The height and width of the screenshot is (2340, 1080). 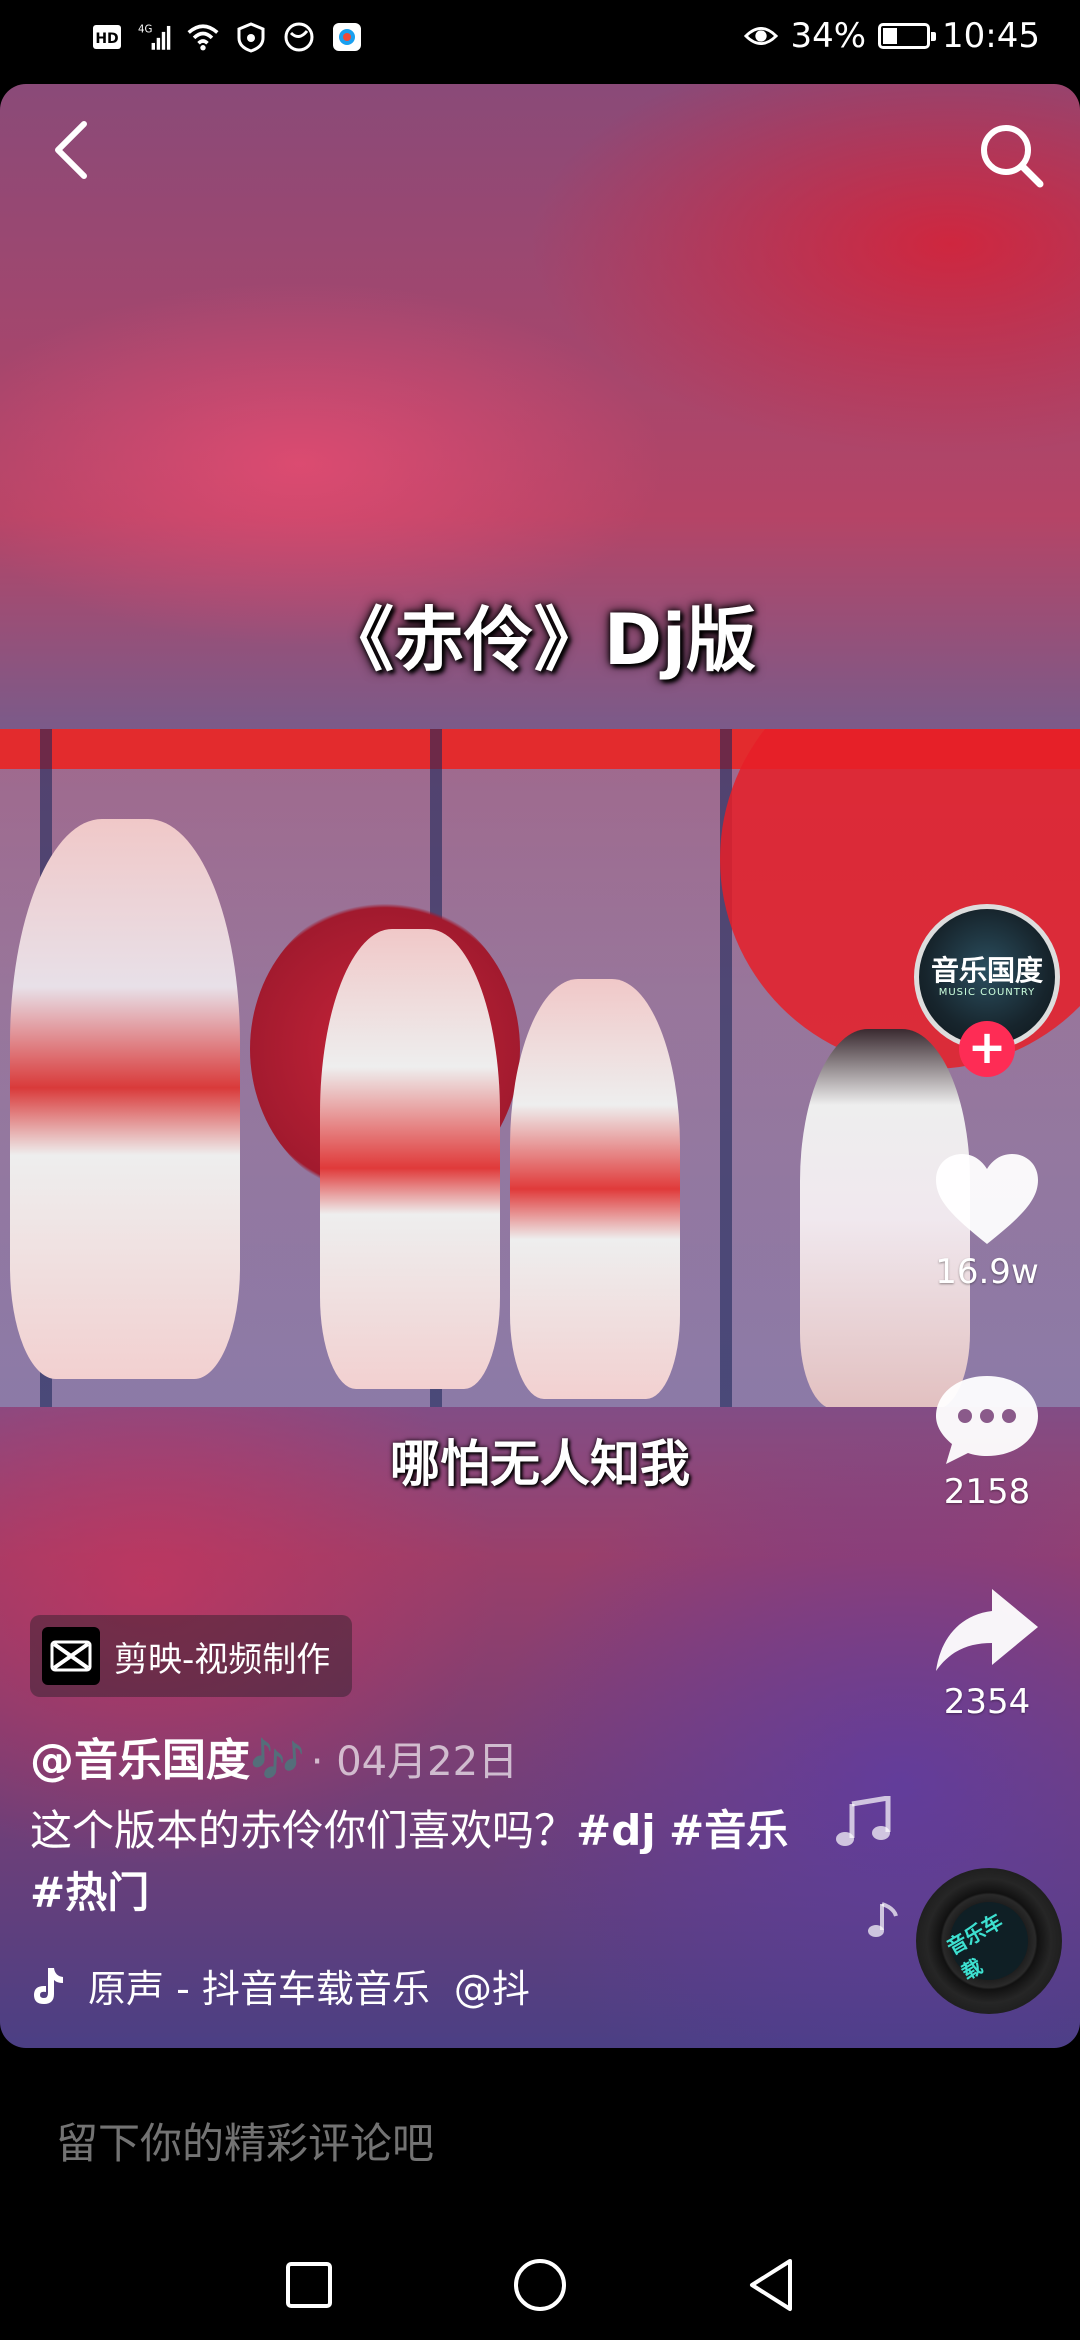 I want to click on comment-button: 2158, so click(x=987, y=1441).